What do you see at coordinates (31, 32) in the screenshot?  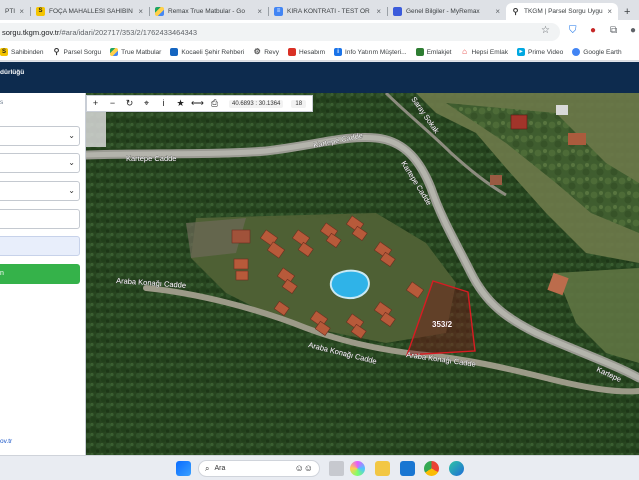 I see `url-host: sorgu.tkgm.gov.tr` at bounding box center [31, 32].